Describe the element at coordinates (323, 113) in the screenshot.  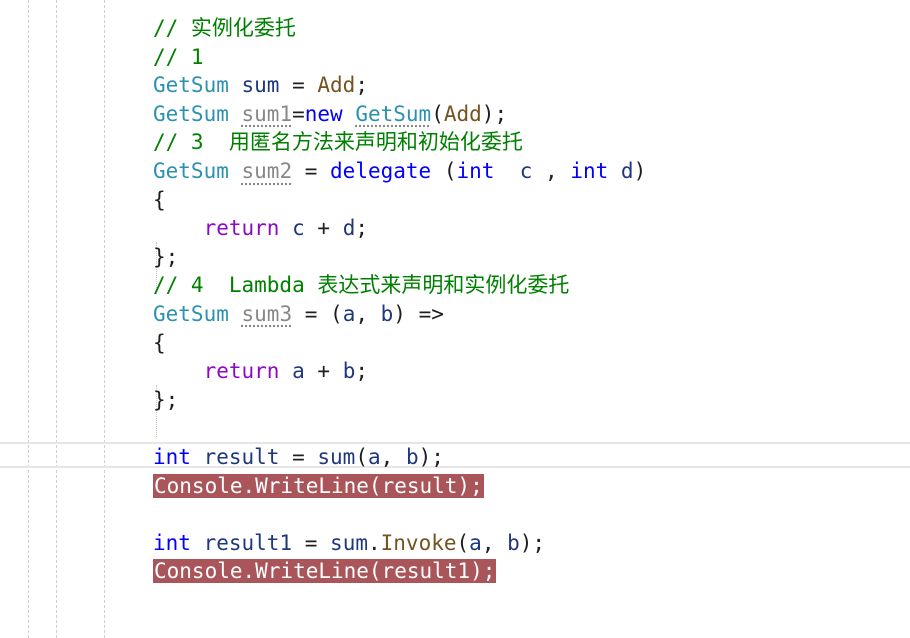
I see `keyword: new` at that location.